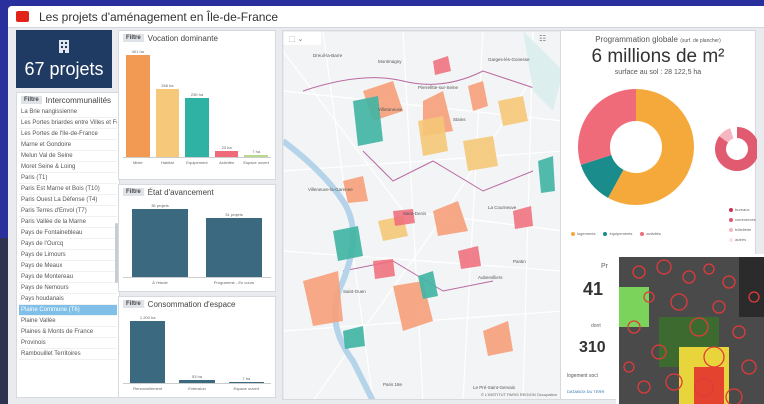  I want to click on bar-value-label: 53 ha, so click(196, 377).